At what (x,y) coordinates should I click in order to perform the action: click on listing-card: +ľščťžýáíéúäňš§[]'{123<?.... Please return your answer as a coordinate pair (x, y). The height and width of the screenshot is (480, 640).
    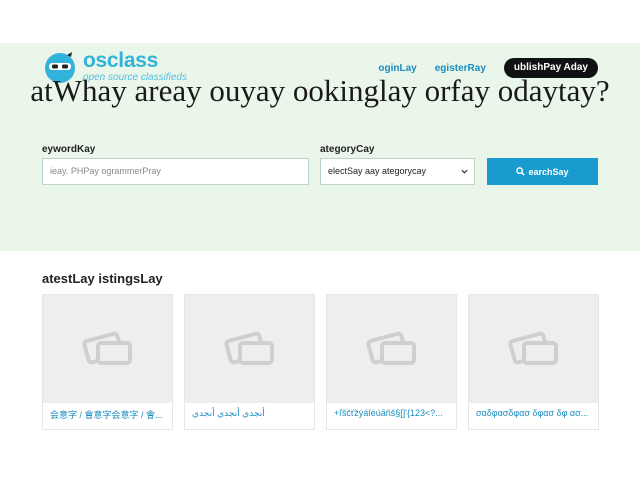
    Looking at the image, I should click on (391, 362).